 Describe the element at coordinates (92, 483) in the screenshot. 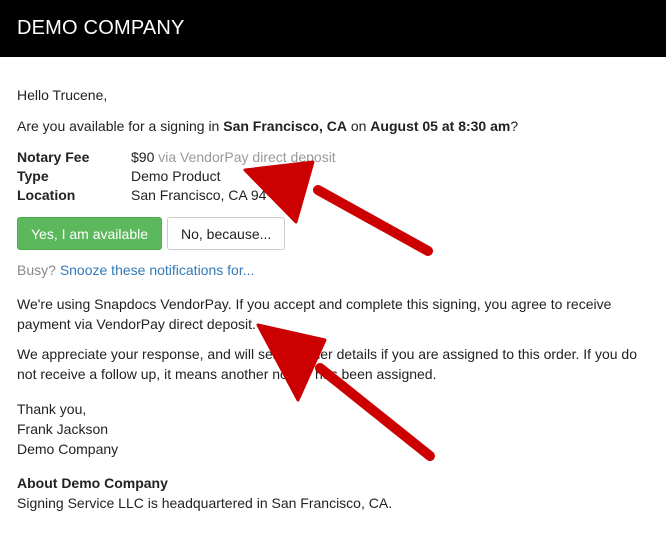

I see `about-title: About Demo Company` at that location.